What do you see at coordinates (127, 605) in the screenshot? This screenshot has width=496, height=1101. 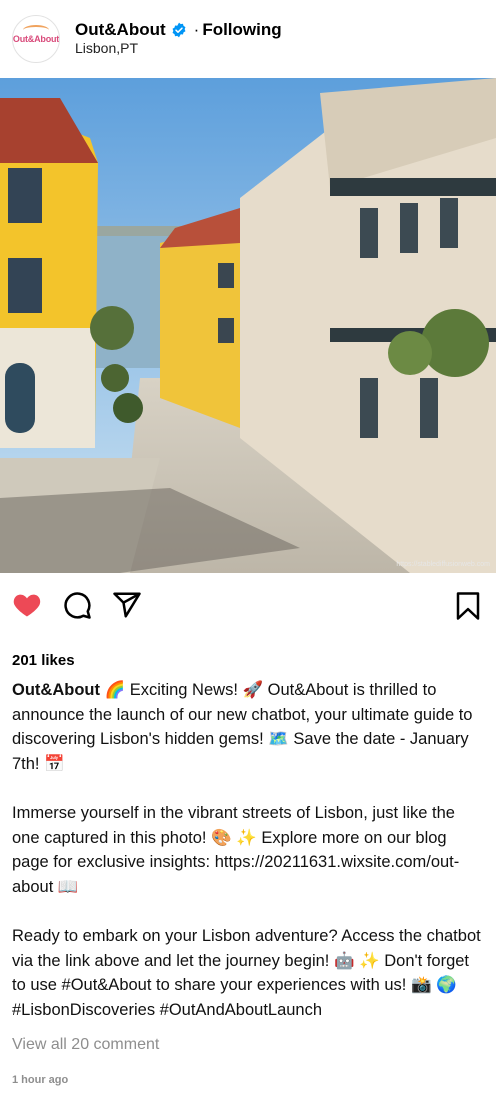 I see `share-icon` at bounding box center [127, 605].